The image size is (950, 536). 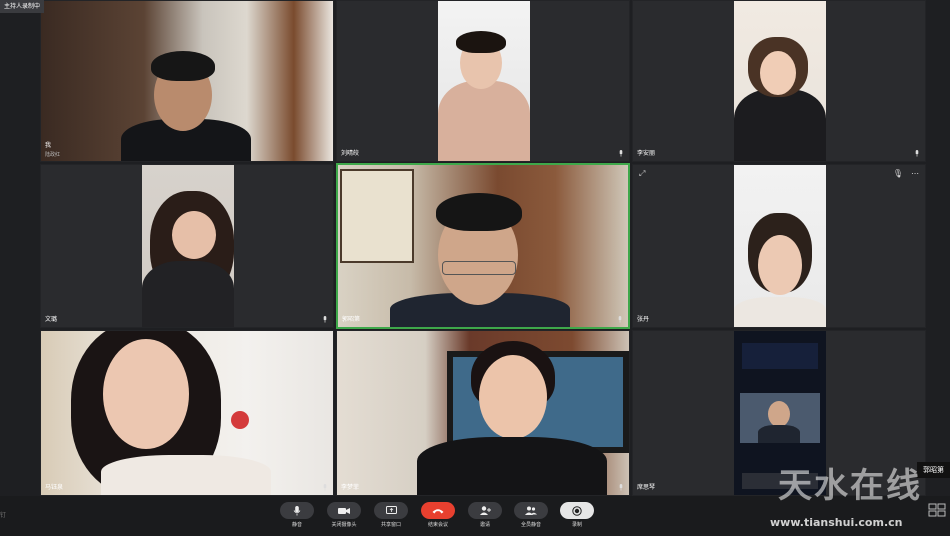 What do you see at coordinates (642, 174) in the screenshot?
I see `expand-icon: ⤢` at bounding box center [642, 174].